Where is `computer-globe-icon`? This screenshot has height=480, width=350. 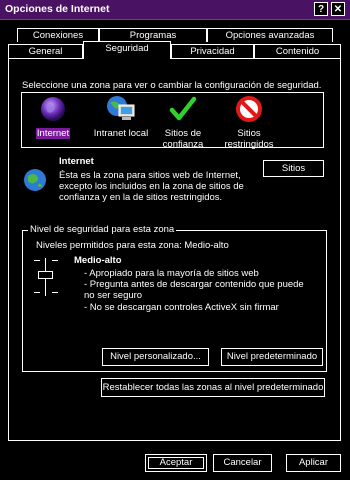 computer-globe-icon is located at coordinates (121, 108).